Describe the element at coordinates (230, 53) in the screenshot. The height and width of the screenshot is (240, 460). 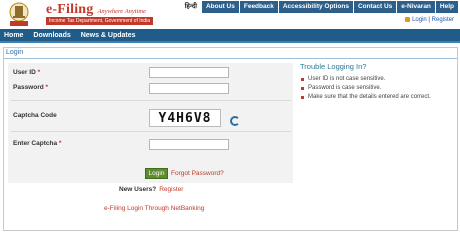
I see `section-title: Login` at that location.